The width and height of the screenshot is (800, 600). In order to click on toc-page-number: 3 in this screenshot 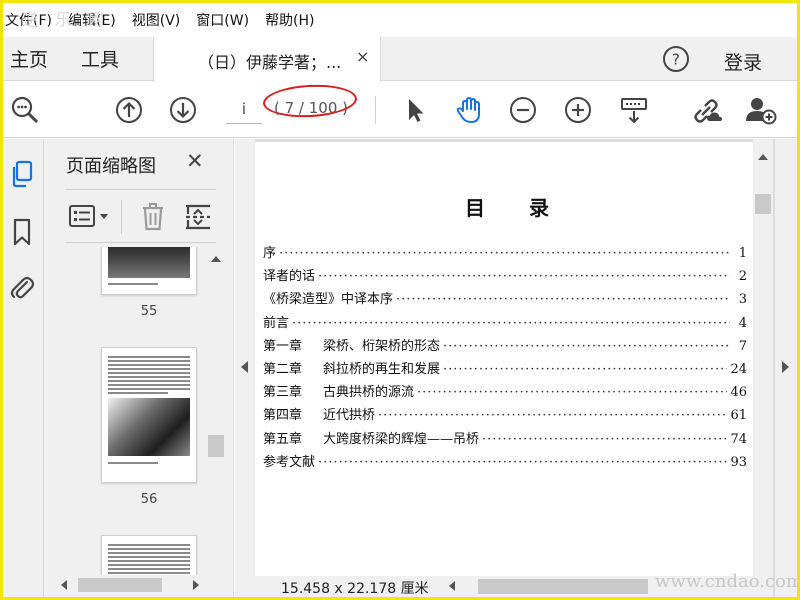, I will do `click(742, 300)`.